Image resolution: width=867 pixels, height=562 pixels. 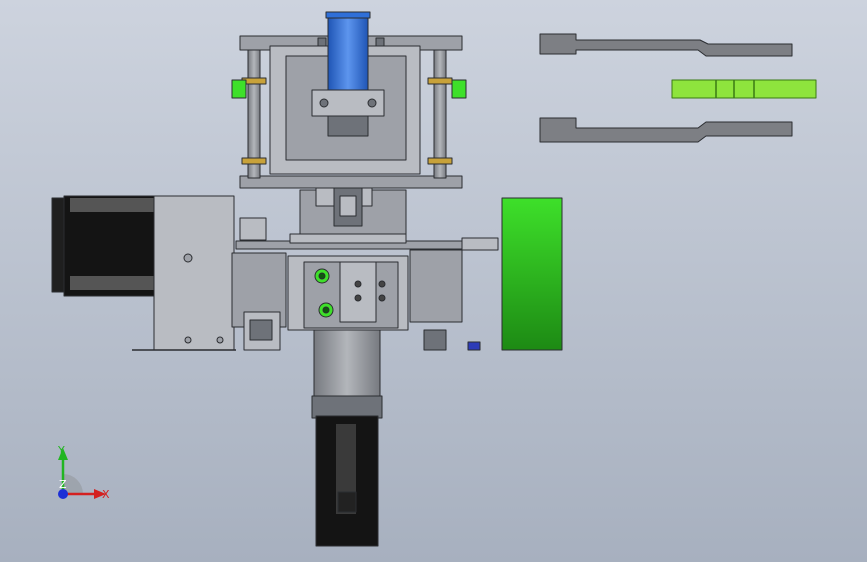 What do you see at coordinates (261, 330) in the screenshot?
I see `left-bearing-slot` at bounding box center [261, 330].